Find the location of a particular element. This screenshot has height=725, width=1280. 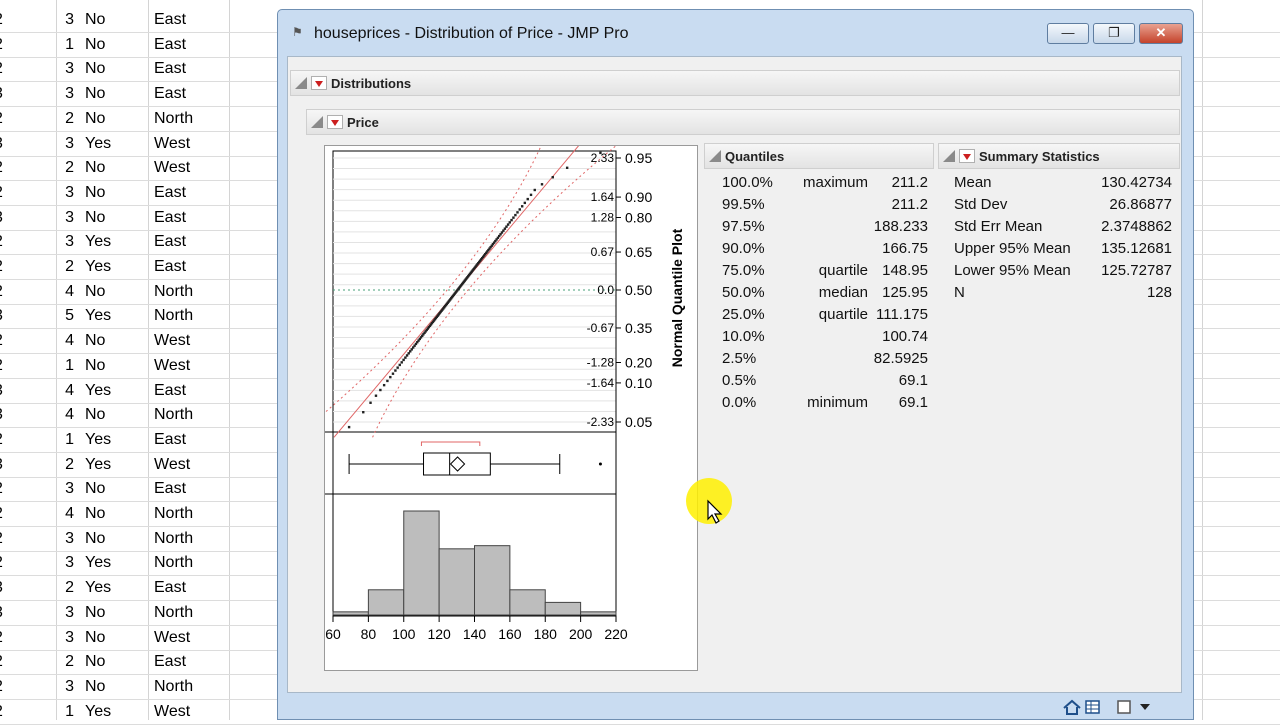

minimize-button: — is located at coordinates (1068, 33).